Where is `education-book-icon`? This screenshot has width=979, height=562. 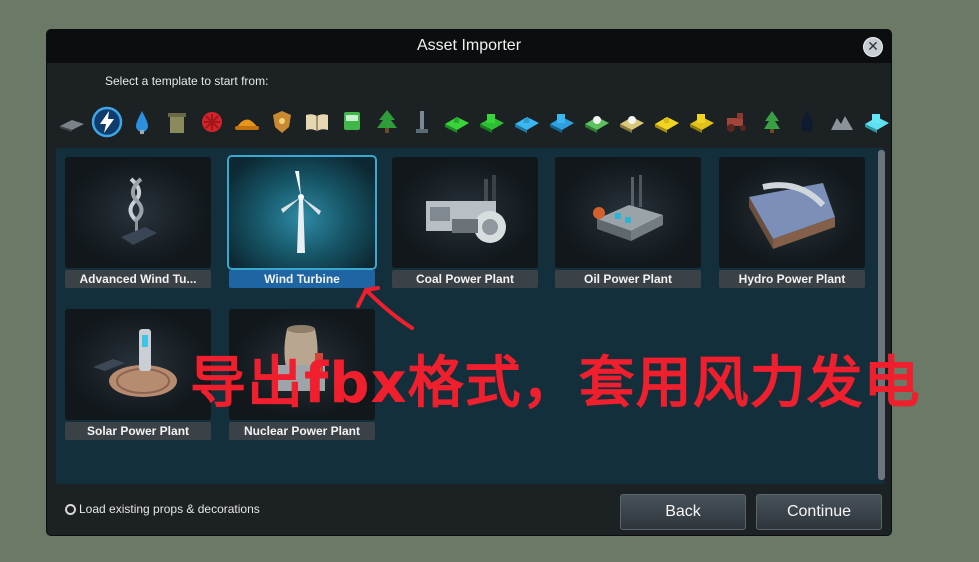
education-book-icon is located at coordinates (317, 122).